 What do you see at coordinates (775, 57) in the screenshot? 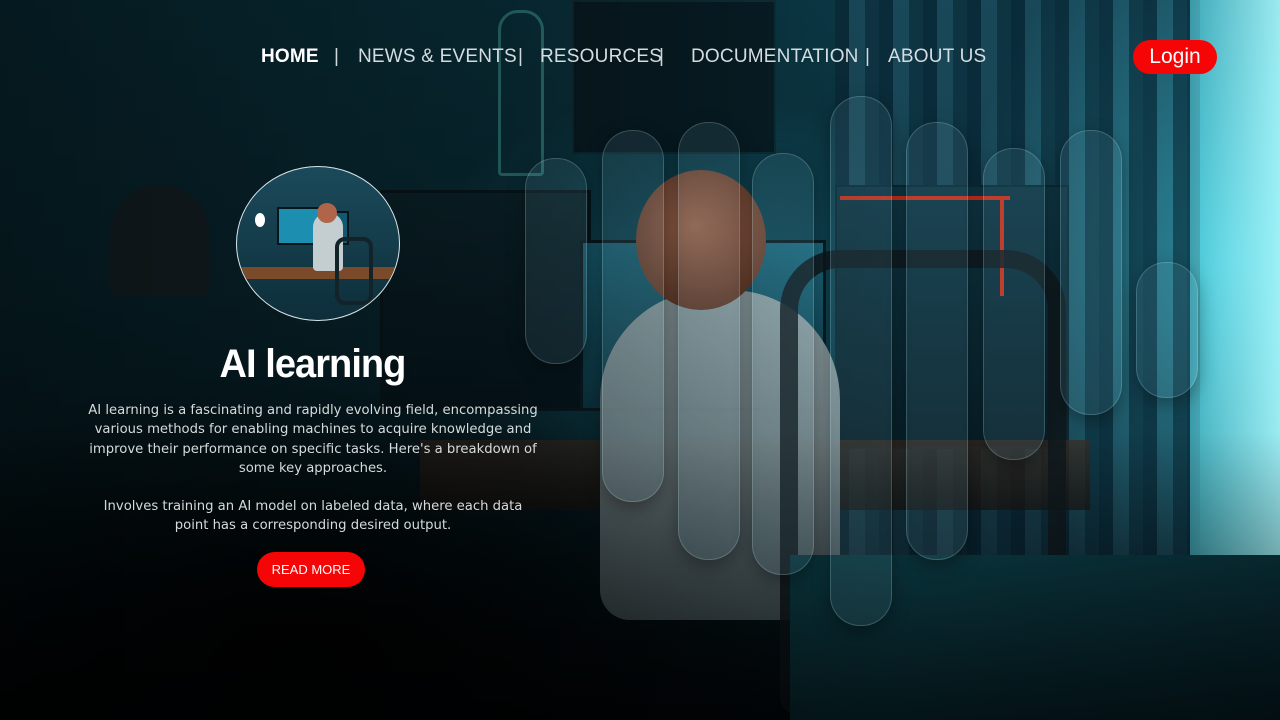
I see `nav-documentation: DOCUMENTATION` at bounding box center [775, 57].